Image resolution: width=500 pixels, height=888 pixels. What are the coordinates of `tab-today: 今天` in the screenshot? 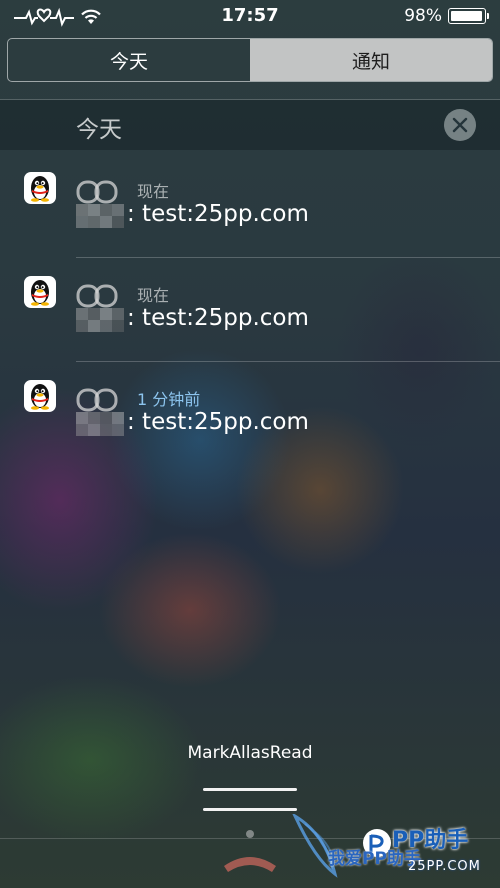 It's located at (129, 60).